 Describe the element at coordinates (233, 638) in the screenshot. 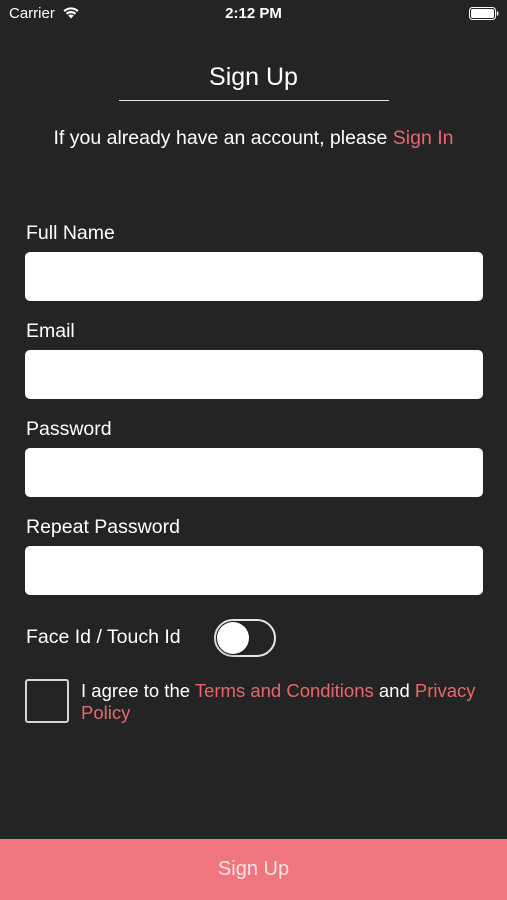

I see `toggle-knob` at that location.